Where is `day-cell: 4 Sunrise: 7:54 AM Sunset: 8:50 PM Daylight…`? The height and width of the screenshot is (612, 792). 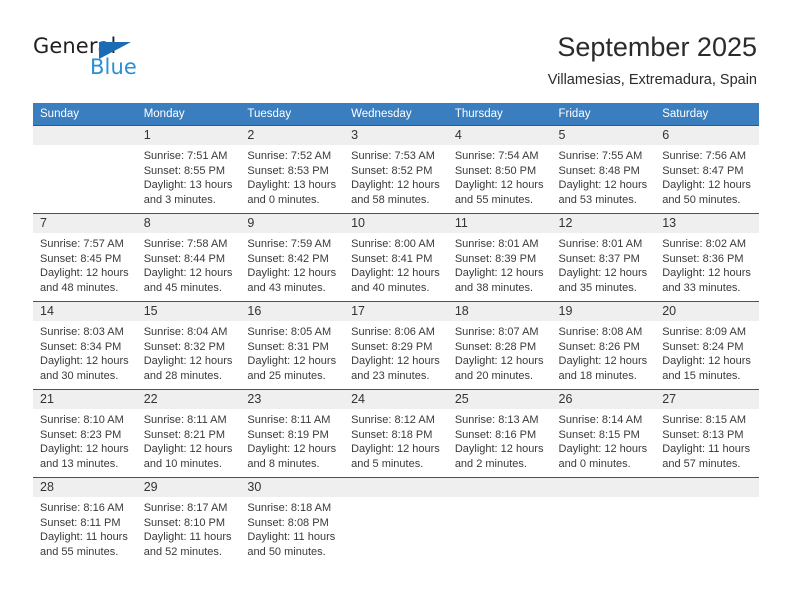
day-cell: 4 Sunrise: 7:54 AM Sunset: 8:50 PM Daylight… is located at coordinates (499, 169).